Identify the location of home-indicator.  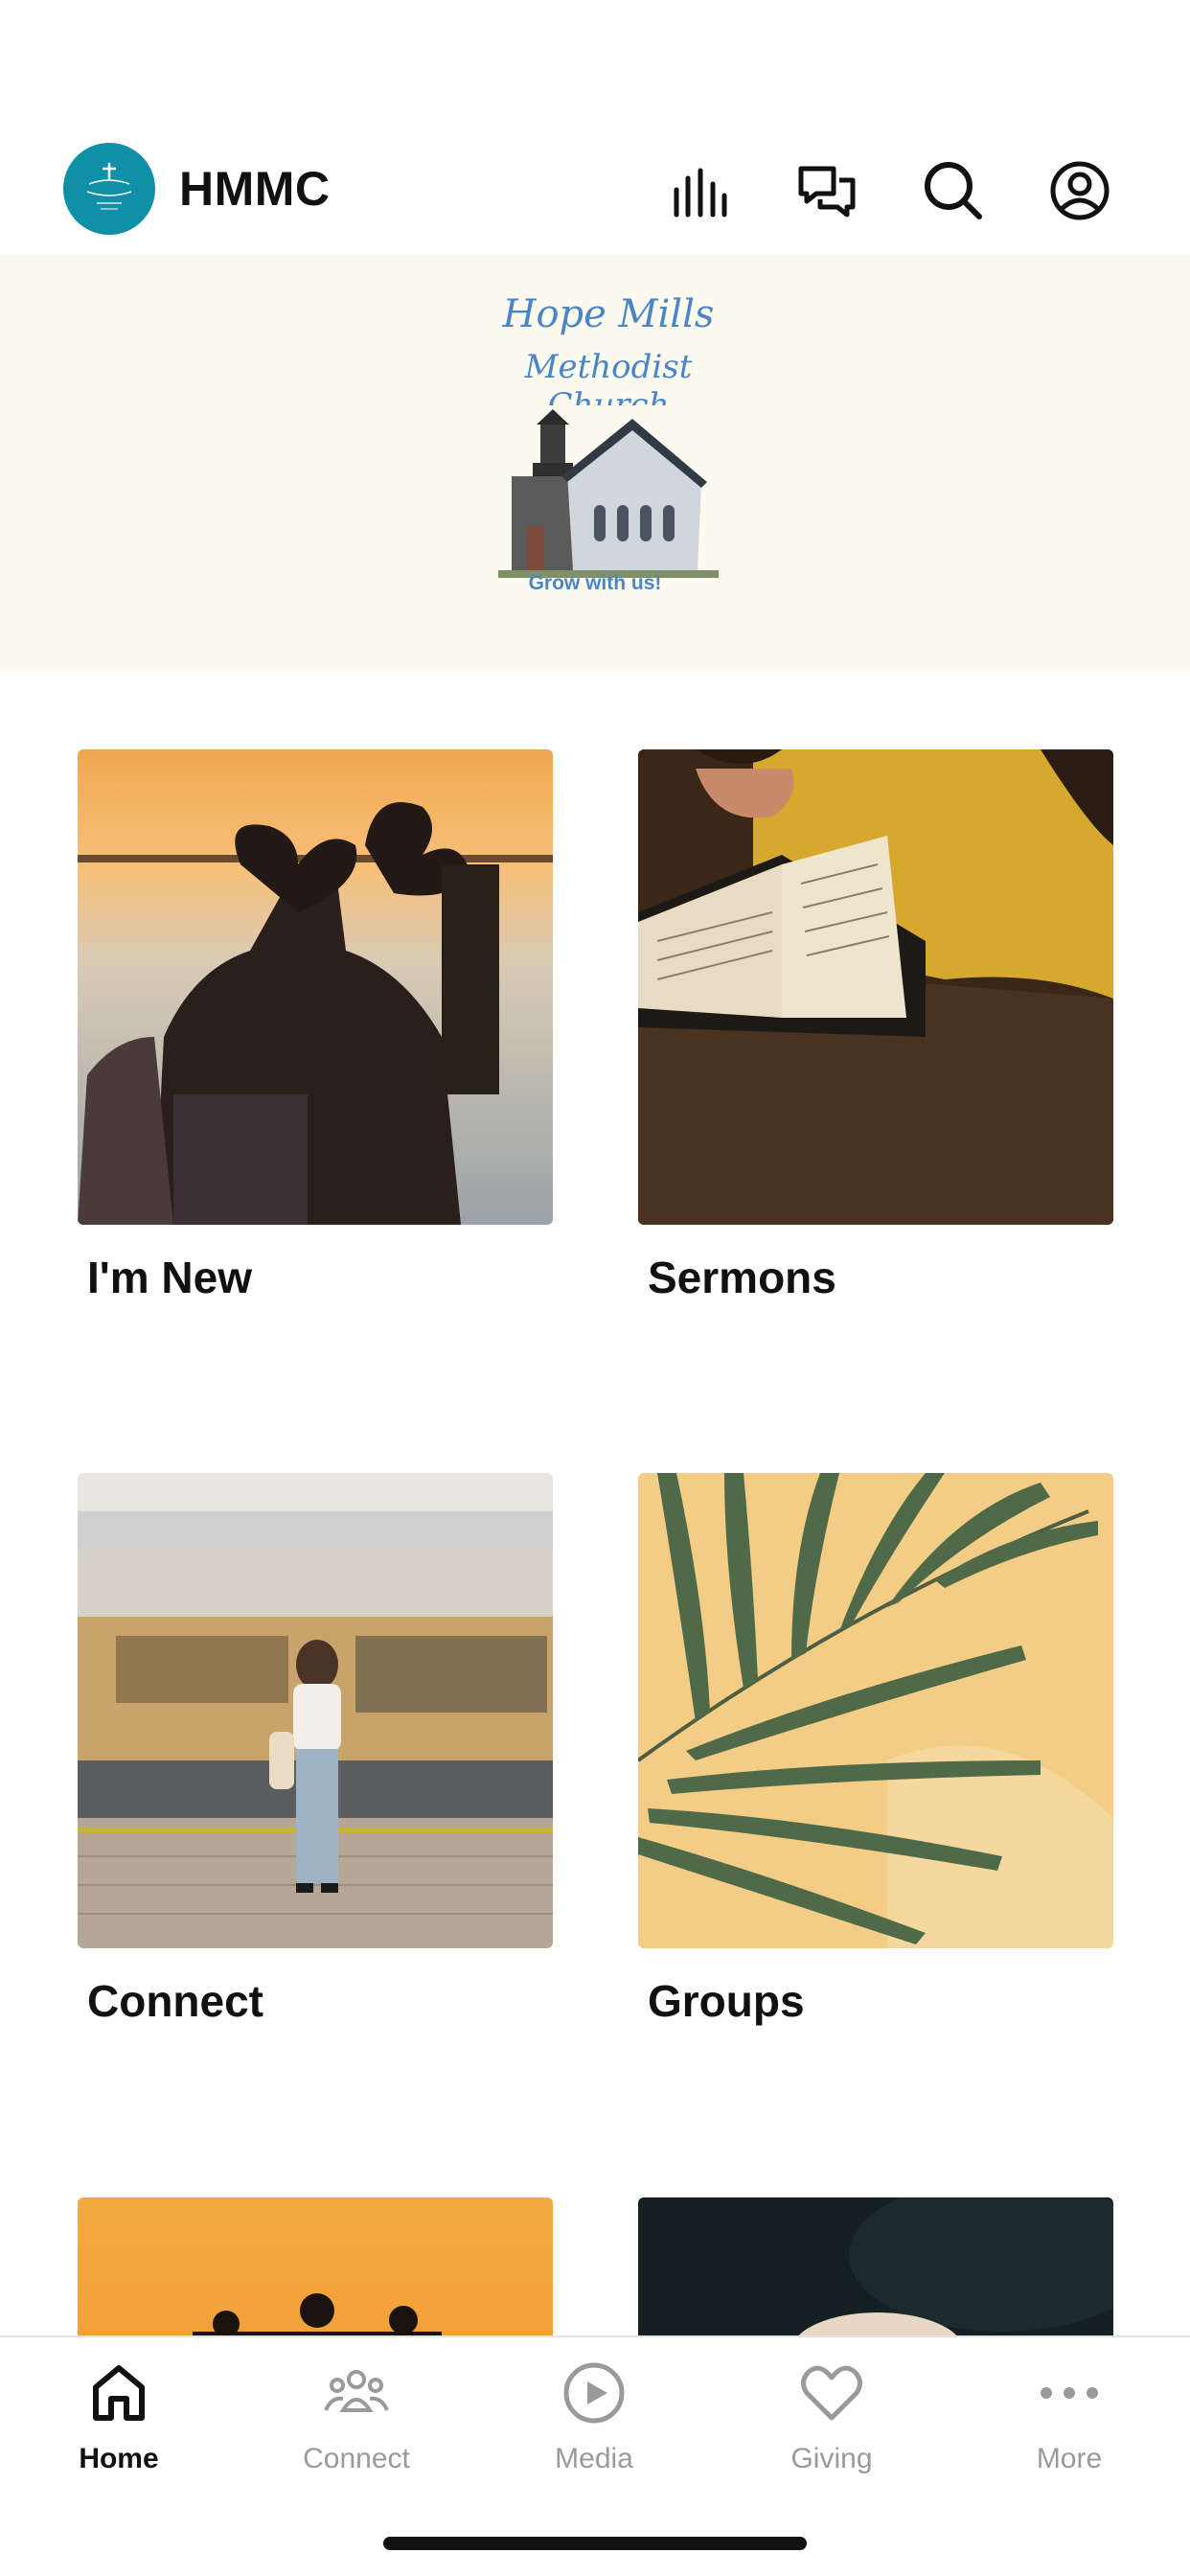
(595, 2543).